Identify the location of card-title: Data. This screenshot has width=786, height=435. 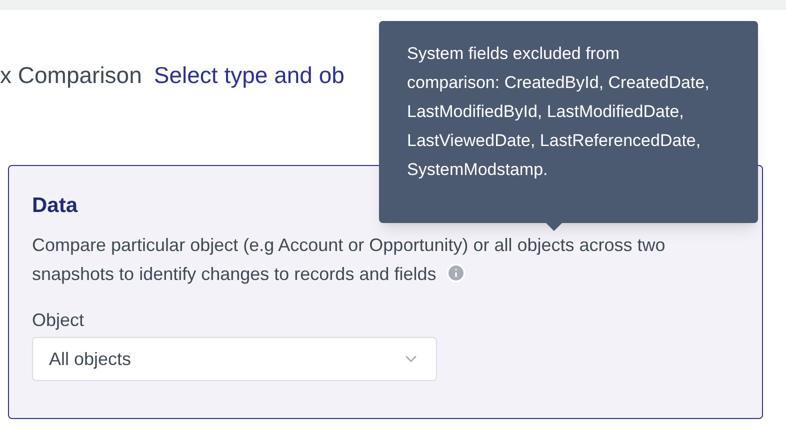
(55, 205).